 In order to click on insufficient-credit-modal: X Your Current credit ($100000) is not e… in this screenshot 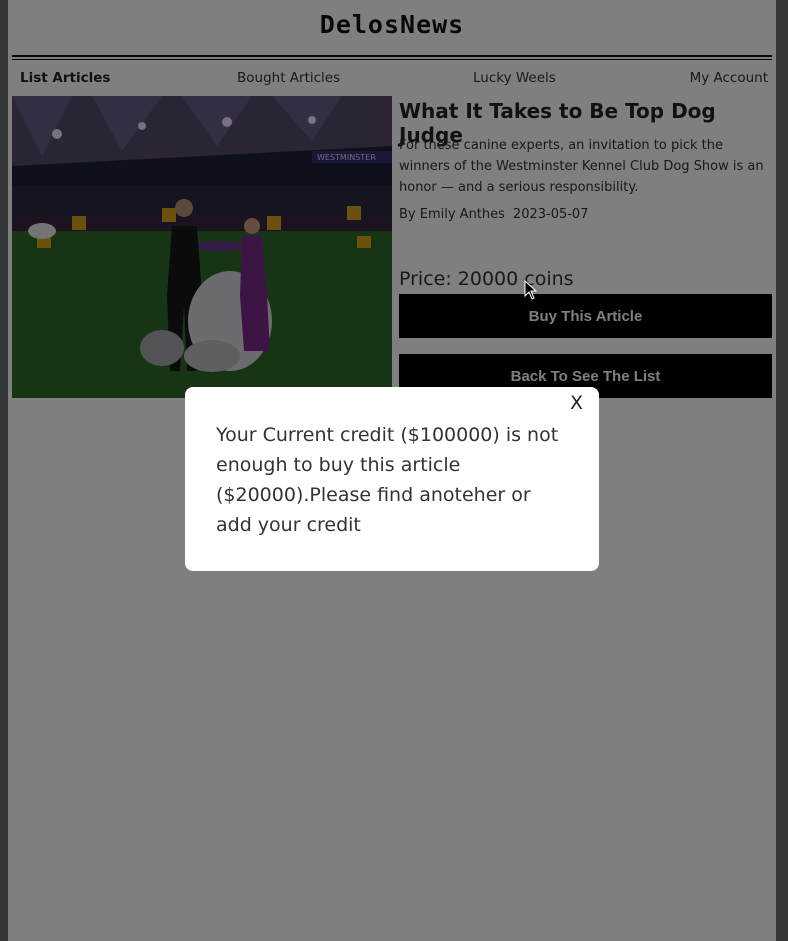, I will do `click(392, 479)`.